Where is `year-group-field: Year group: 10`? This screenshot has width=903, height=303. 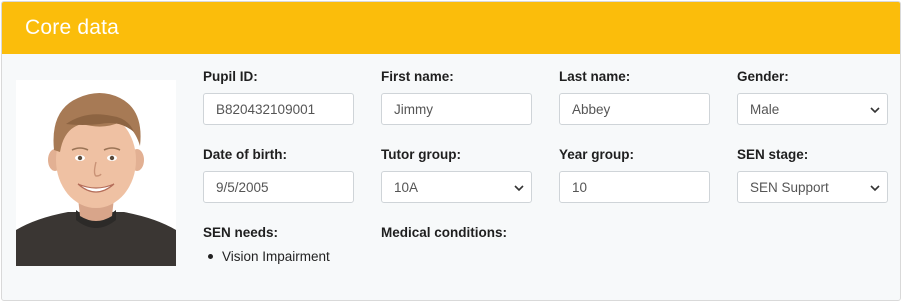
year-group-field: Year group: 10 is located at coordinates (634, 175).